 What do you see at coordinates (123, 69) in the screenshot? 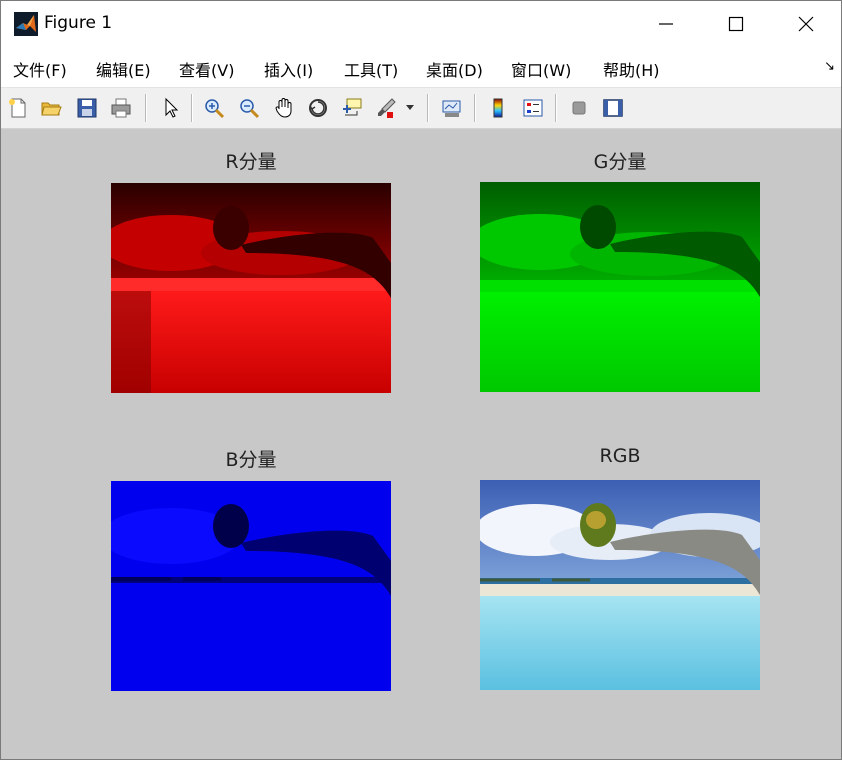
I see `menu-edit: 编辑(E)` at bounding box center [123, 69].